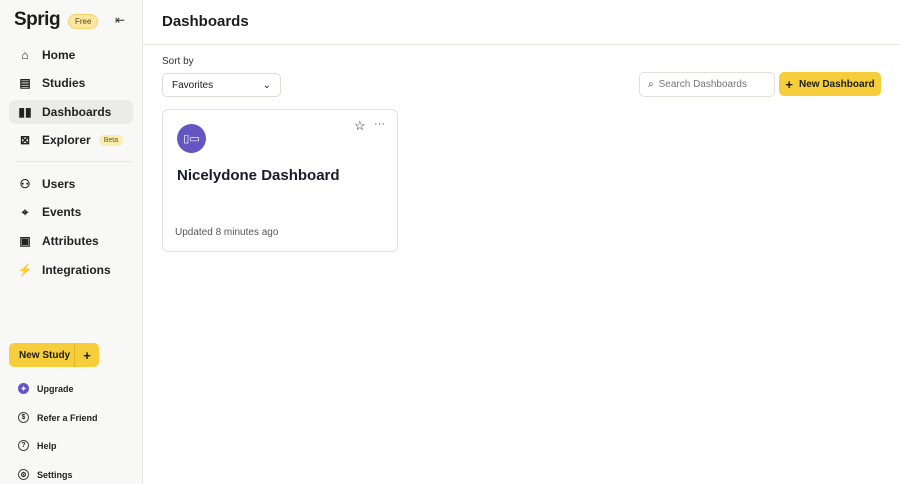 The height and width of the screenshot is (484, 900). Describe the element at coordinates (25, 241) in the screenshot. I see `attributes-icon: ▣` at that location.